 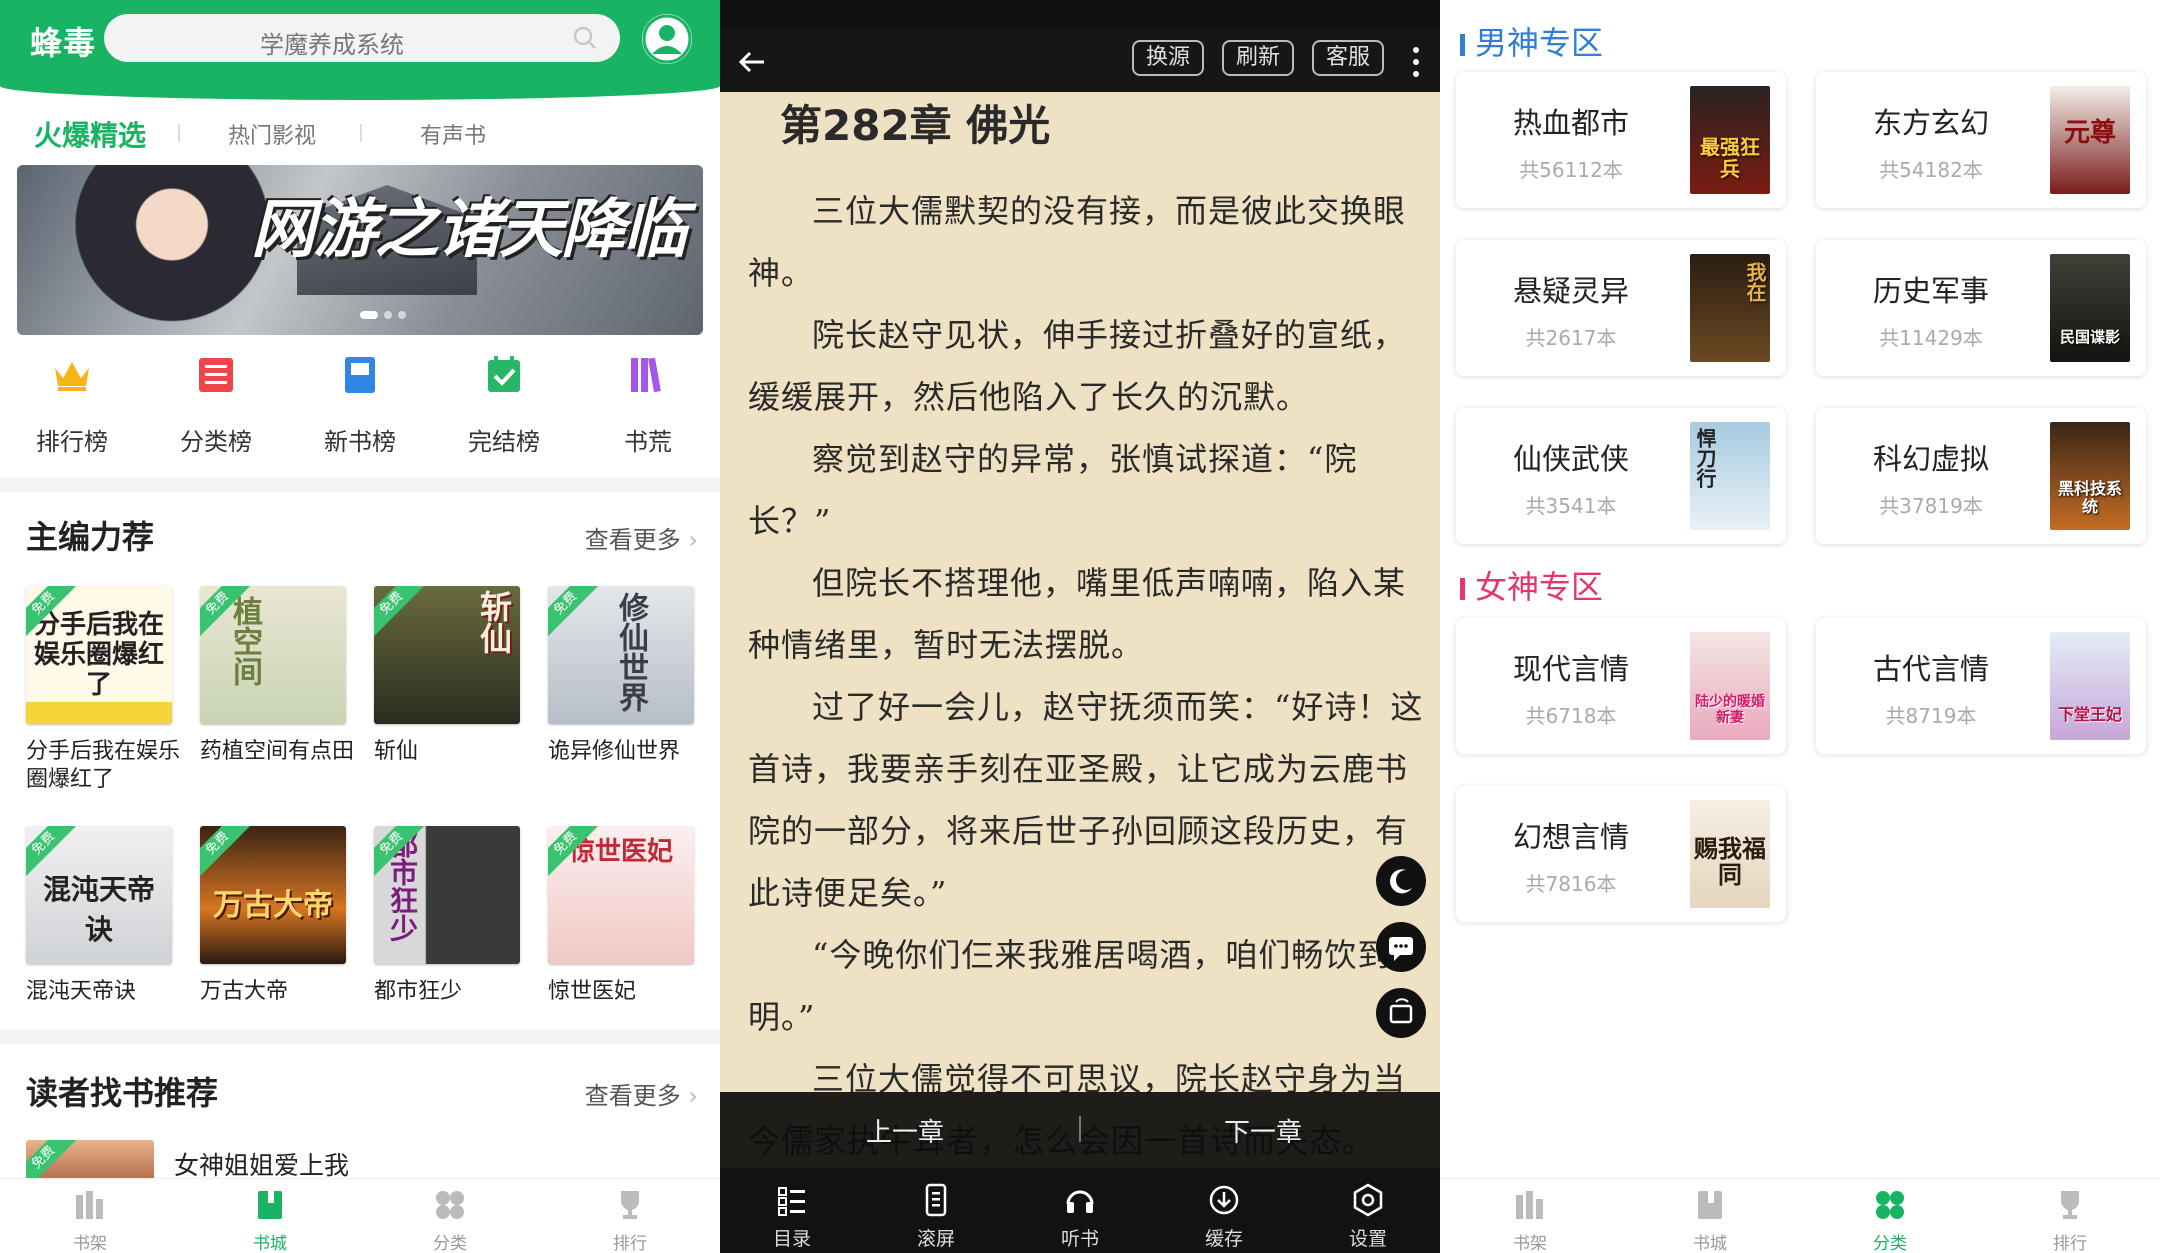 What do you see at coordinates (90, 537) in the screenshot?
I see `editor-picks-title: 主编力荐` at bounding box center [90, 537].